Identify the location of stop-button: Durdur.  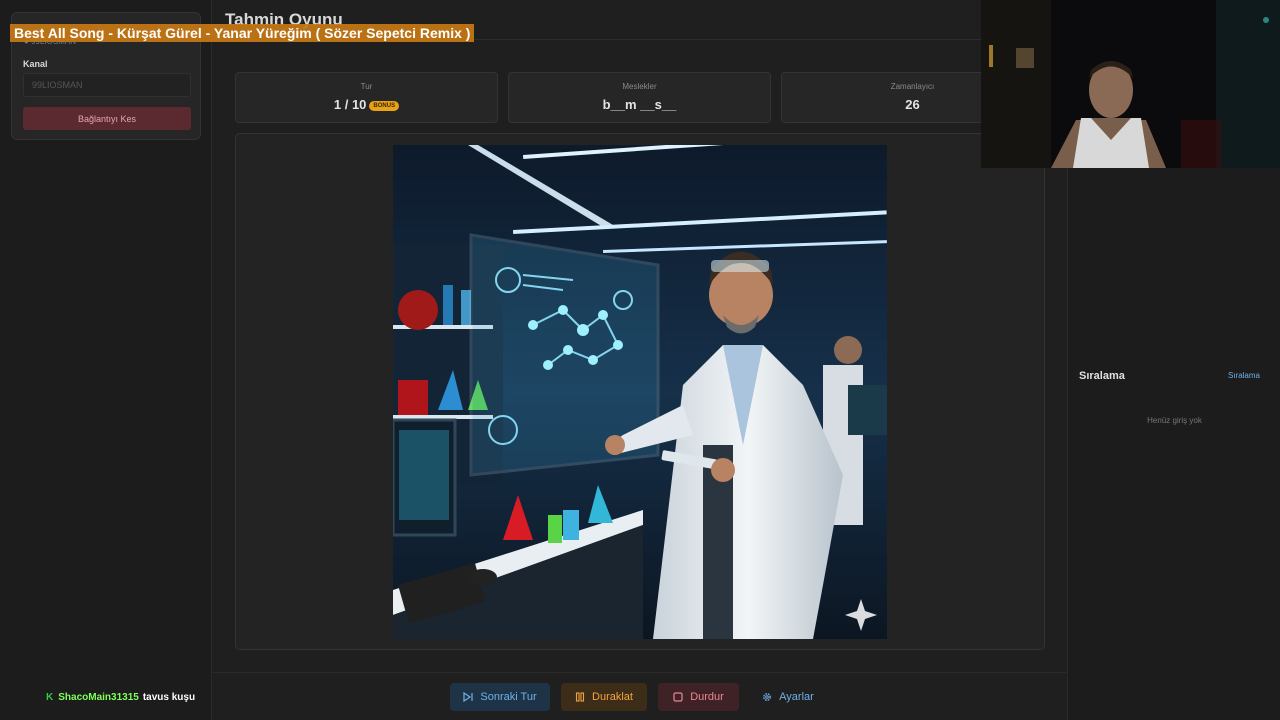
(698, 697).